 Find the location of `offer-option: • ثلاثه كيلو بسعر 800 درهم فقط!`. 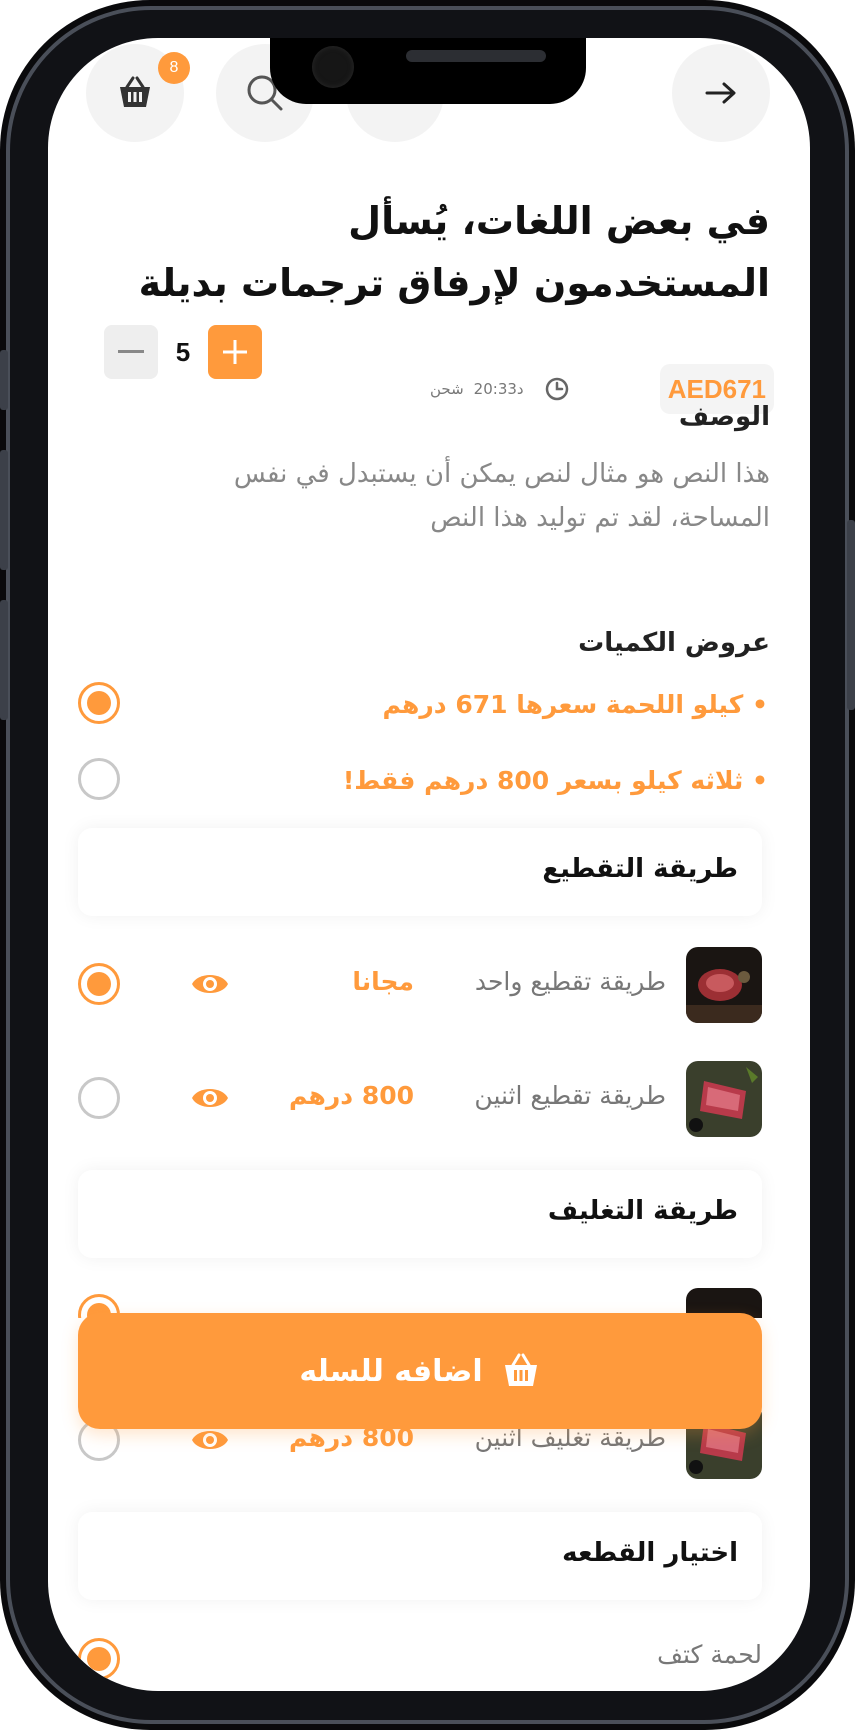

offer-option: • ثلاثه كيلو بسعر 800 درهم فقط! is located at coordinates (428, 783).